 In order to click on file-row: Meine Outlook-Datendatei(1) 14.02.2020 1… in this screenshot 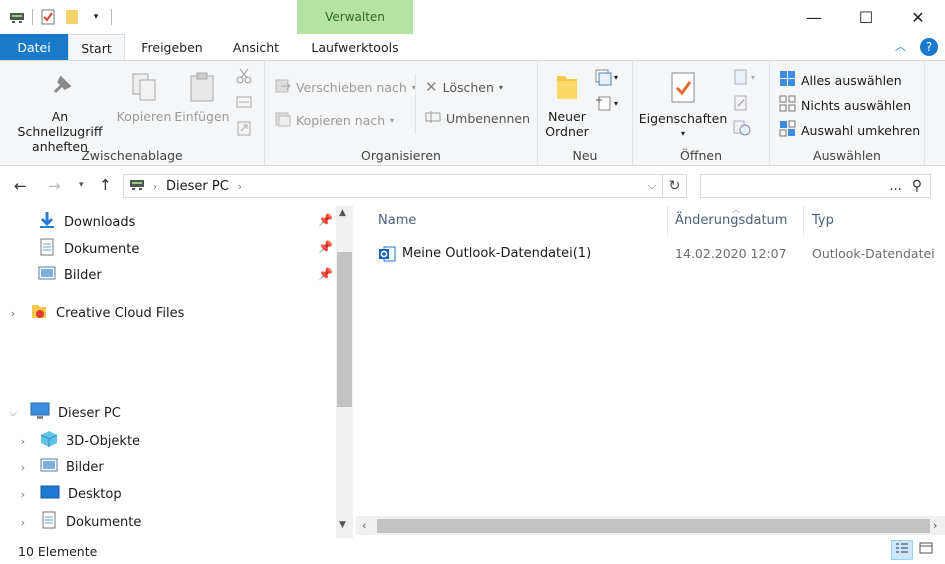, I will do `click(657, 254)`.